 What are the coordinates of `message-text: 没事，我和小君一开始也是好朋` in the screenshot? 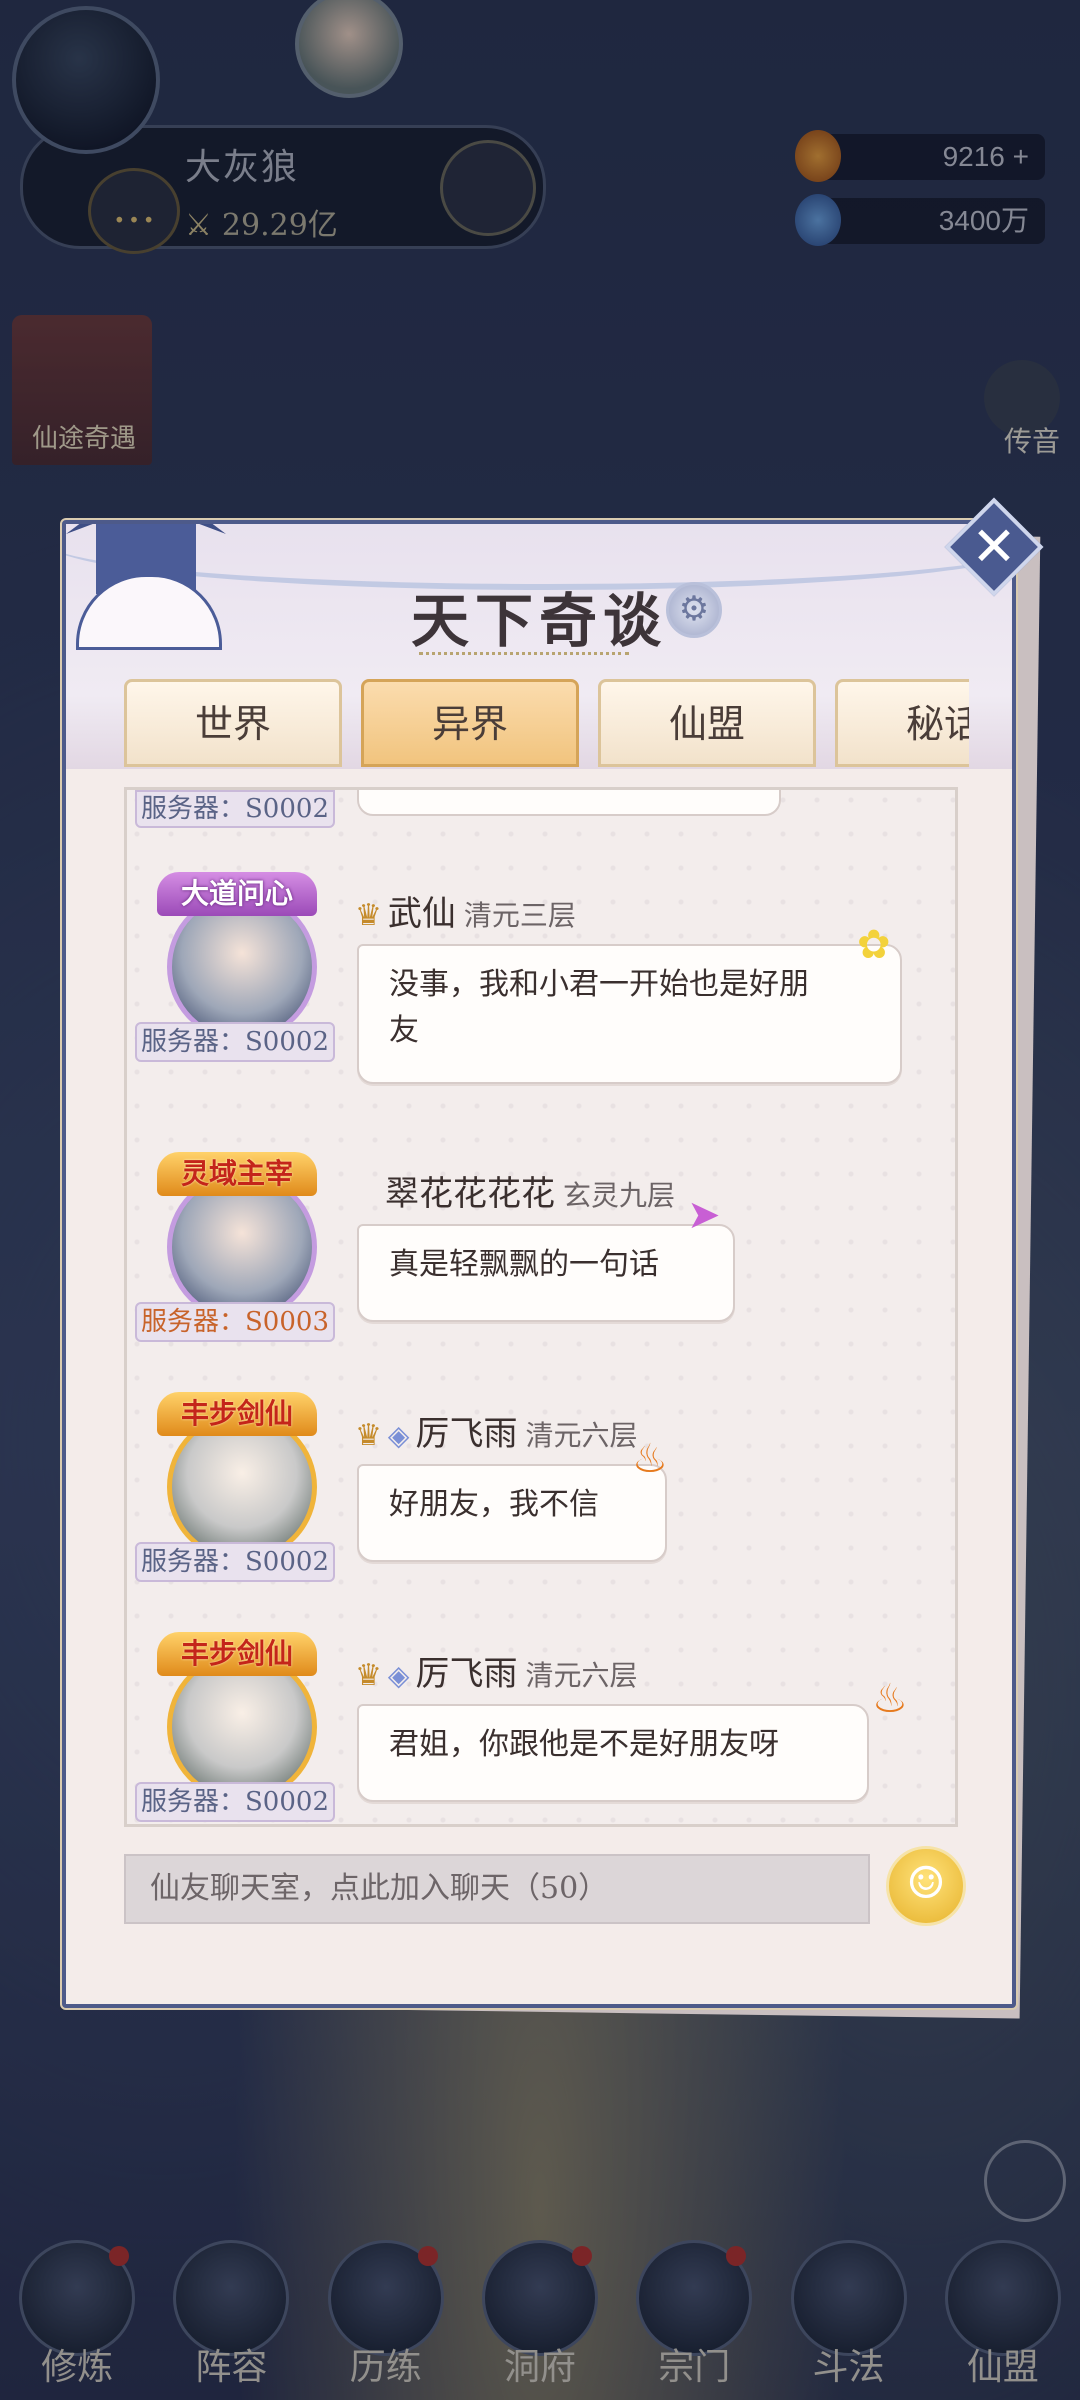 It's located at (599, 984).